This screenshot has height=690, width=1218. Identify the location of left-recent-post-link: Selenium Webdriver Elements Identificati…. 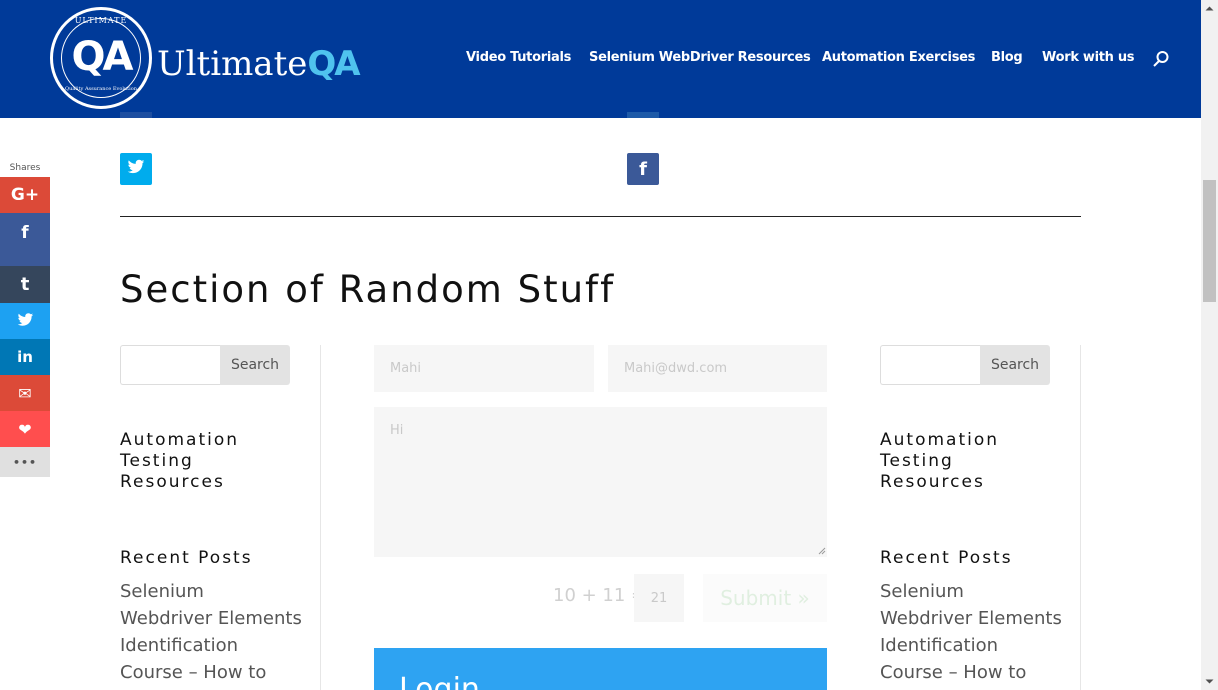
(220, 632).